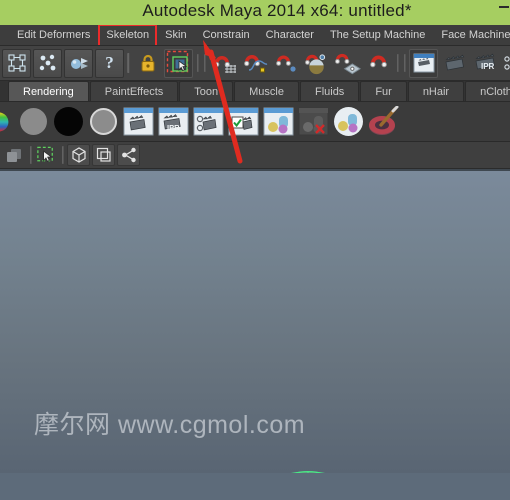  What do you see at coordinates (173, 121) in the screenshot?
I see `ipr-render-icon: IPR` at bounding box center [173, 121].